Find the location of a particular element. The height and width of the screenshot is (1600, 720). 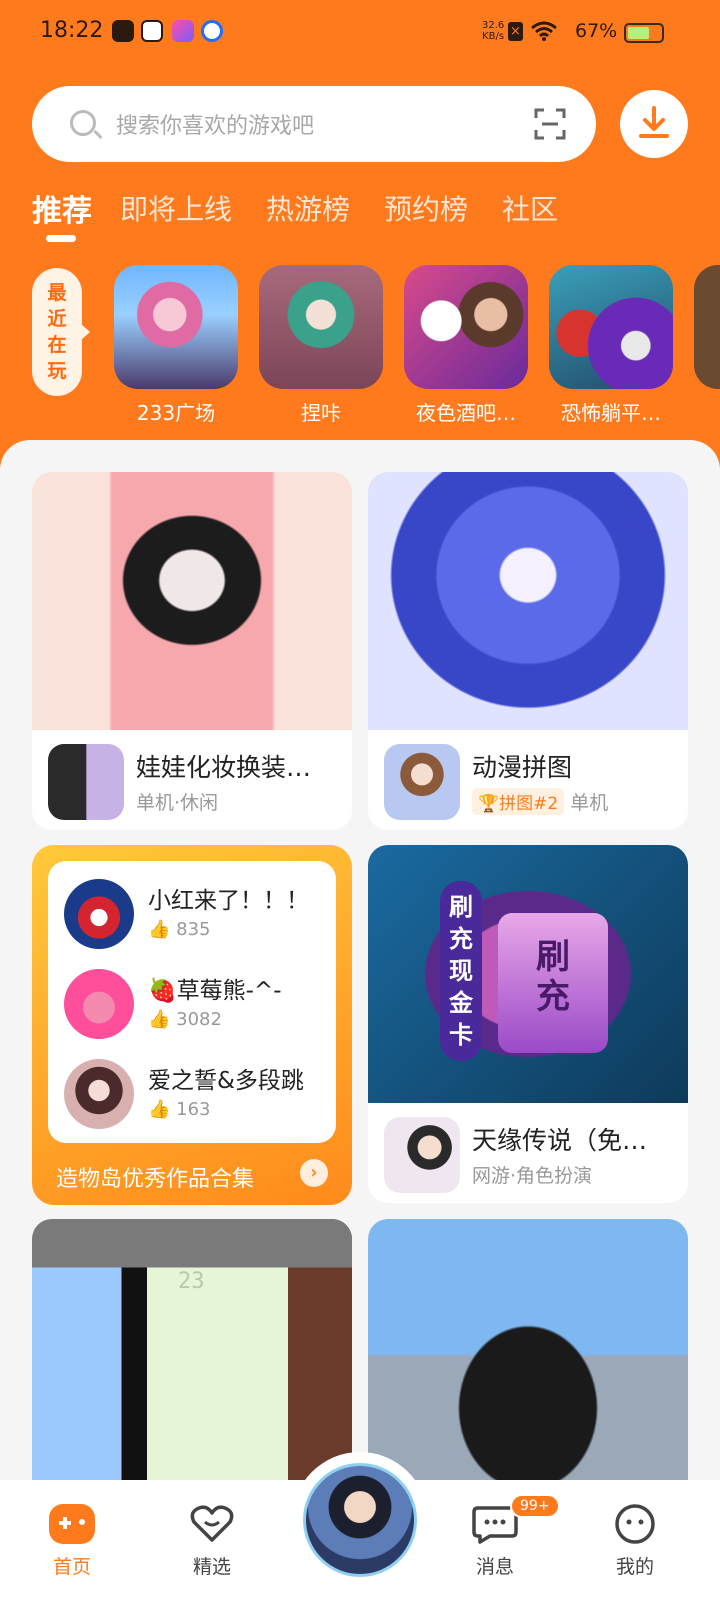

tab-coming-soon: 即将上线 is located at coordinates (176, 208).